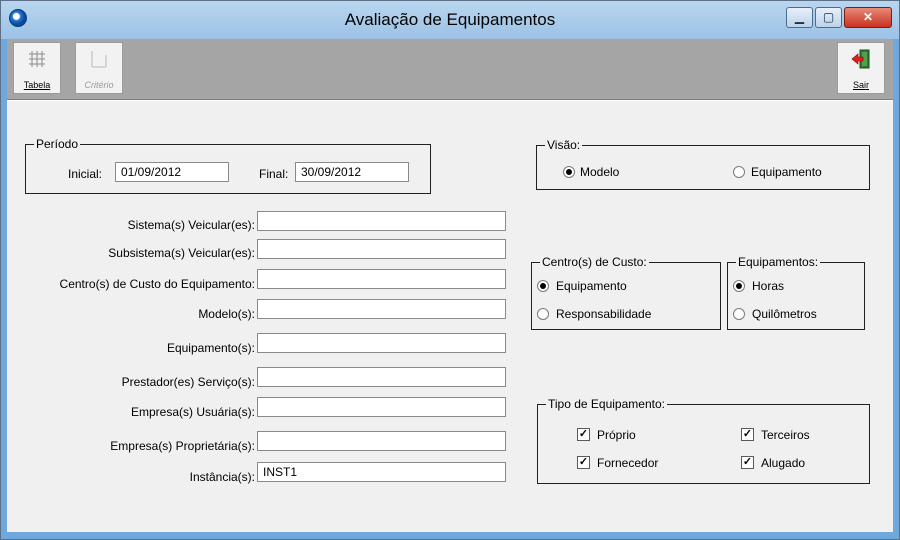  What do you see at coordinates (381, 472) in the screenshot?
I see `instancia-input` at bounding box center [381, 472].